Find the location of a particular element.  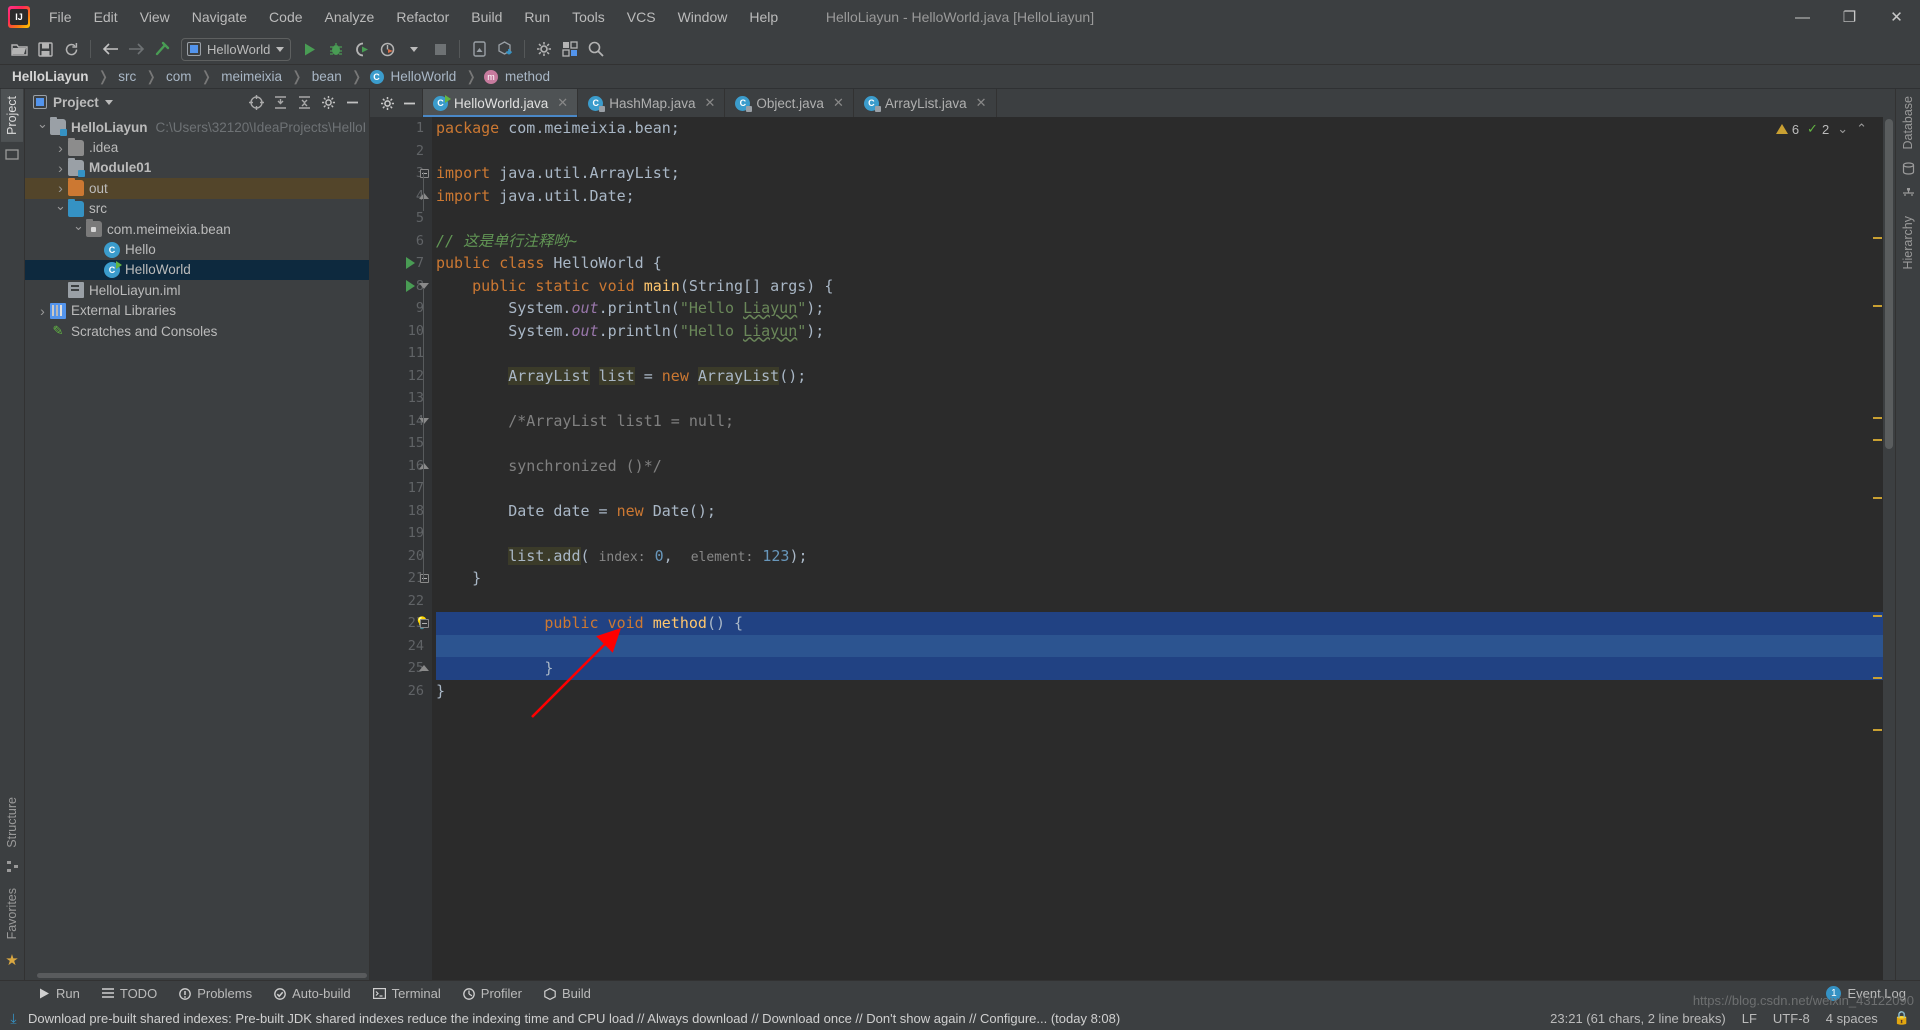

scrollbar-thumb is located at coordinates (202, 975).